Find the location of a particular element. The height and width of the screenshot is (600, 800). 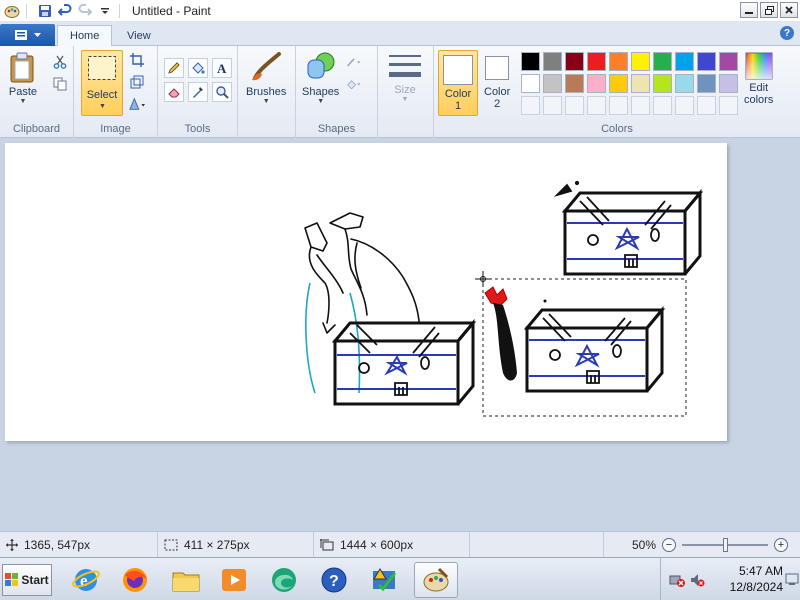

select-button: Select ▼ is located at coordinates (102, 83).